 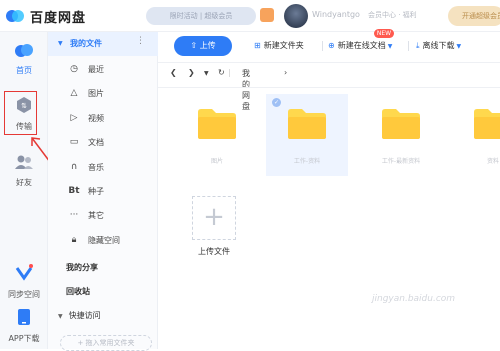 I want to click on sidebar-item-label: 视频, so click(x=96, y=118).